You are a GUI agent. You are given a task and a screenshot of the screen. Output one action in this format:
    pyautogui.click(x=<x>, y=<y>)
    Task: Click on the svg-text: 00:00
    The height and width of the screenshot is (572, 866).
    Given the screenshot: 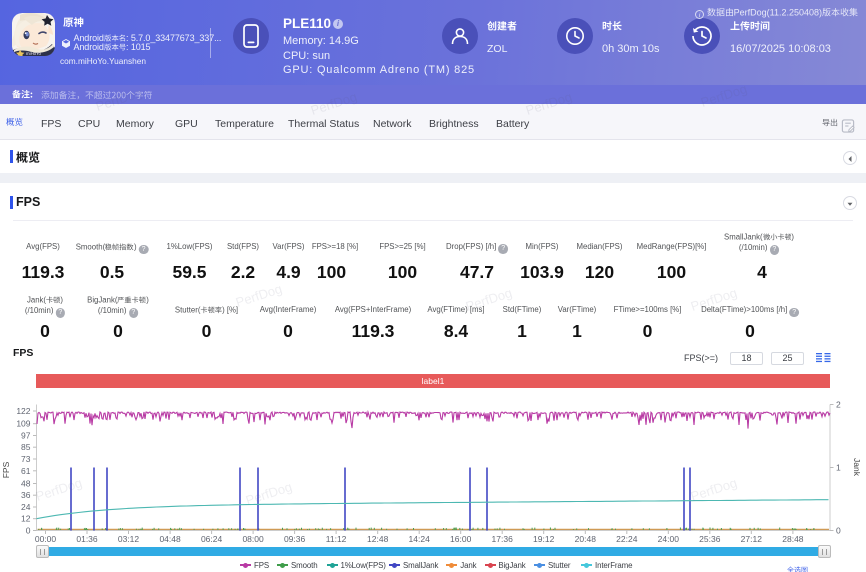 What is the action you would take?
    pyautogui.click(x=46, y=539)
    